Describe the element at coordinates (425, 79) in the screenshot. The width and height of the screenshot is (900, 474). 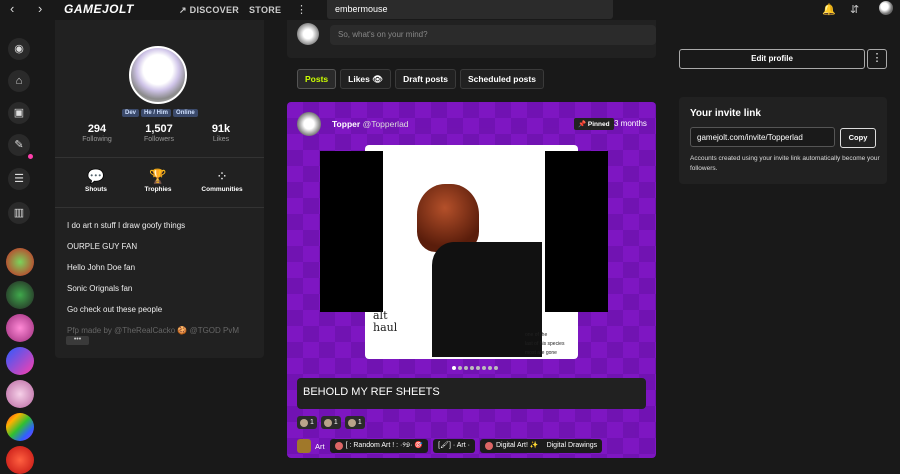
I see `tab-draft-posts: Draft posts` at that location.